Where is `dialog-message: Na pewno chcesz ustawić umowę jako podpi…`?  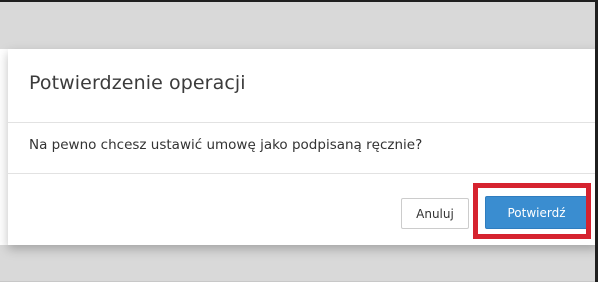
dialog-message: Na pewno chcesz ustawić umowę jako podpi… is located at coordinates (226, 145).